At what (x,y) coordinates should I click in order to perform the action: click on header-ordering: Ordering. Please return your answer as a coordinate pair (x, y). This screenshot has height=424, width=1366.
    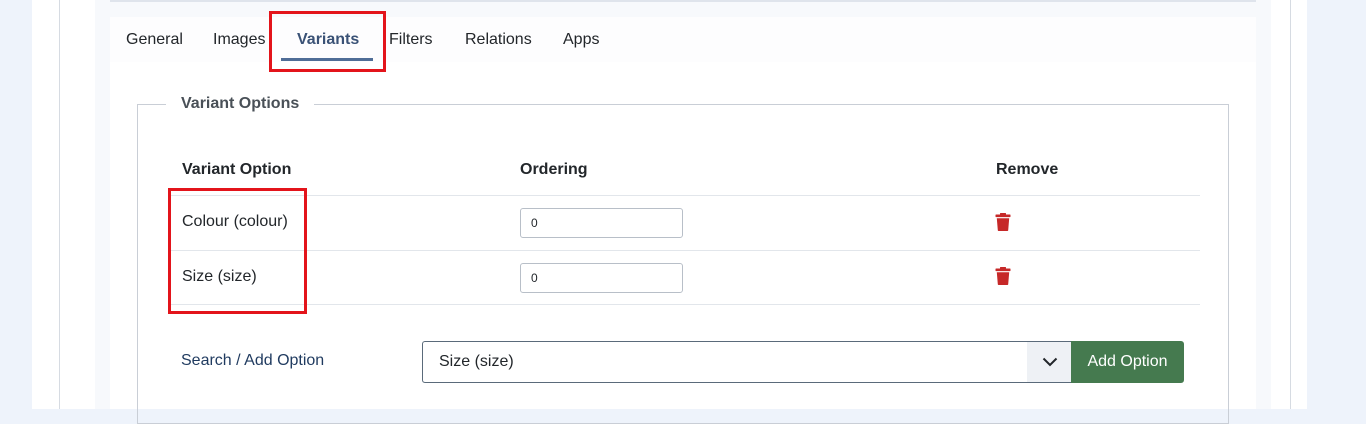
    Looking at the image, I should click on (554, 169).